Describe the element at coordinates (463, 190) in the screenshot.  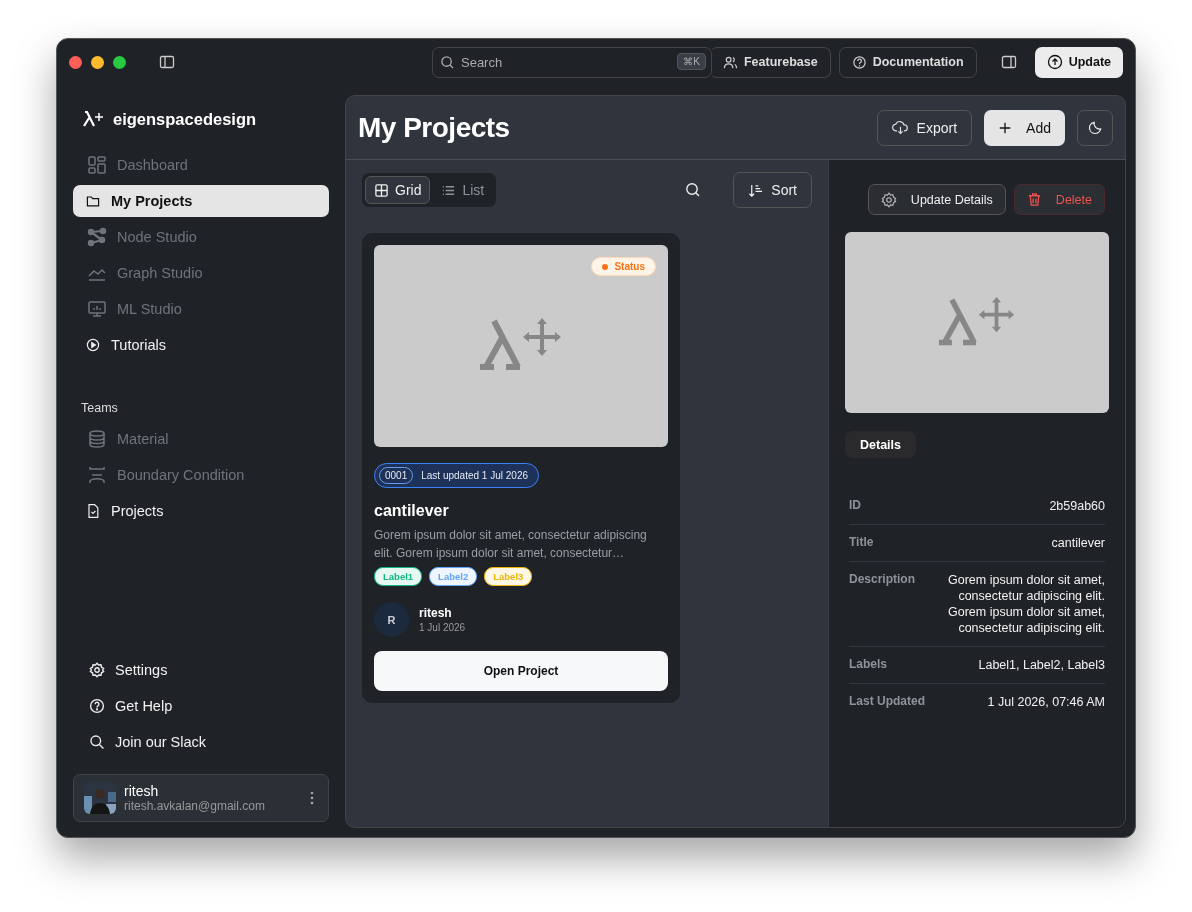
I see `view-tab: List` at that location.